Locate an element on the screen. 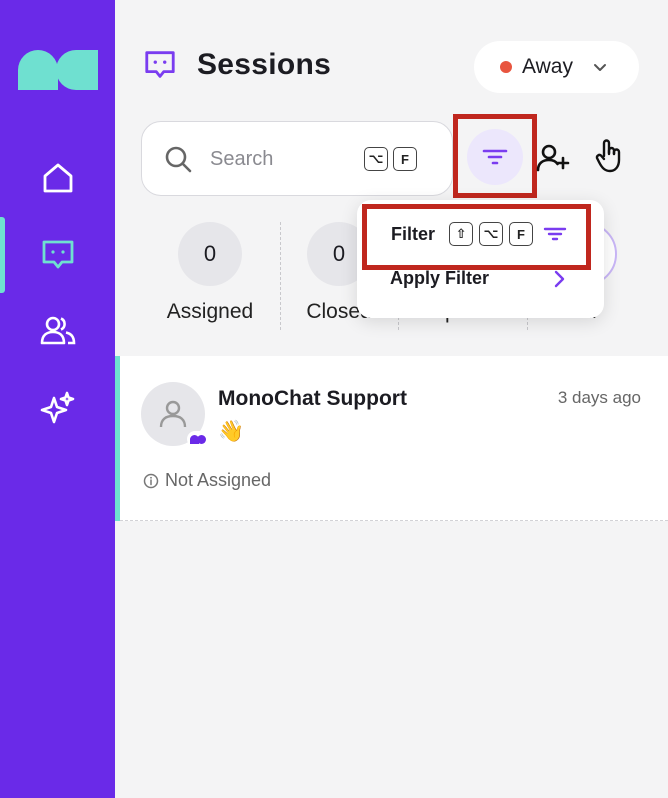 The width and height of the screenshot is (668, 798). assignment-label: Not Assigned is located at coordinates (218, 480).